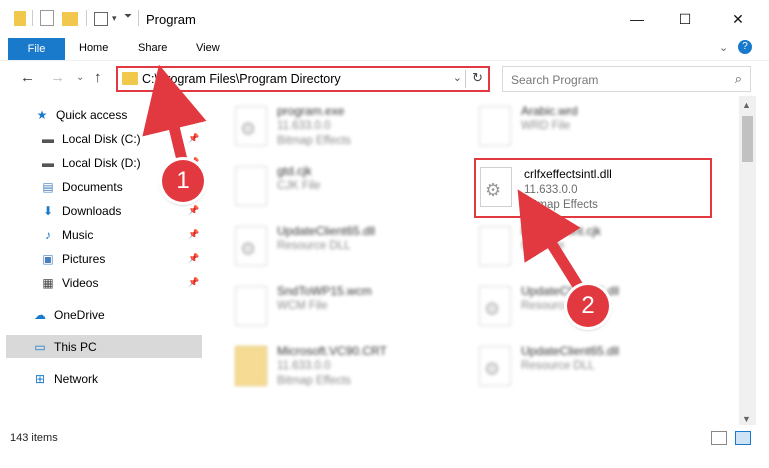  I want to click on sidebar-item-music: ♪ Music, so click(66, 235).